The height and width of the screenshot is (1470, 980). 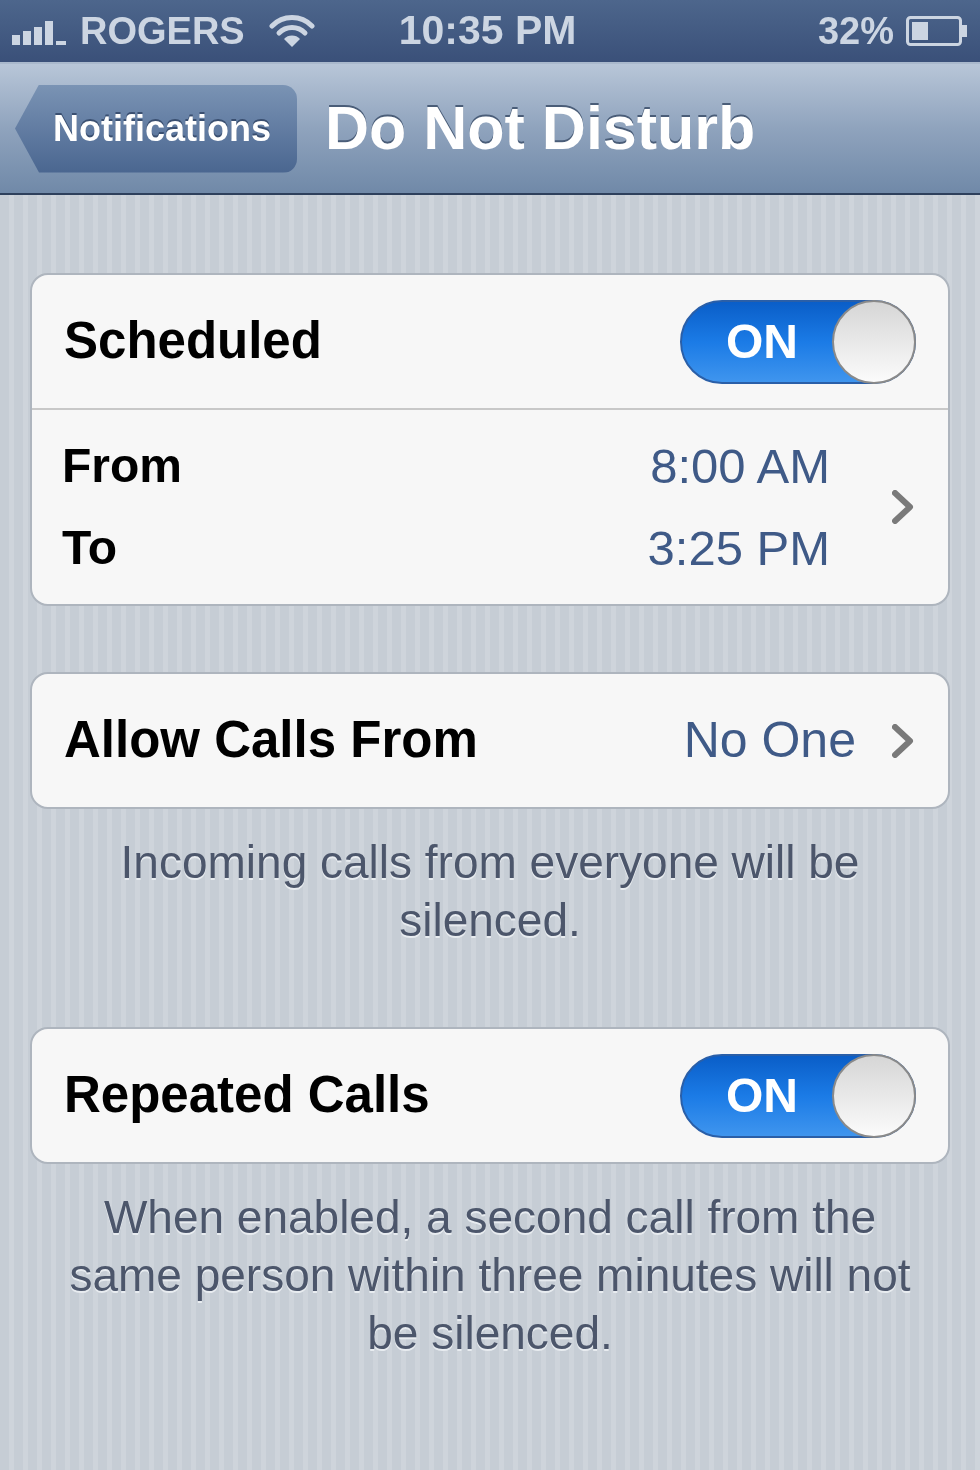 I want to click on row-label: From, so click(x=122, y=466).